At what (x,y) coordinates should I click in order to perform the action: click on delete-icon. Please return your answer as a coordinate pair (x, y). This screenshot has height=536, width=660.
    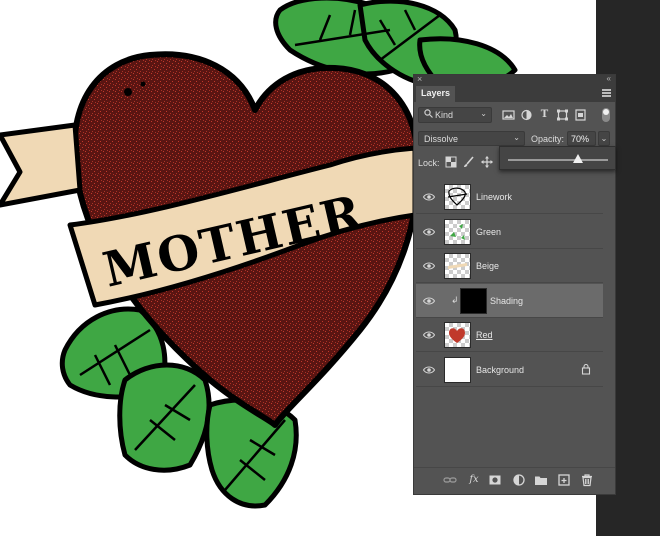
    Looking at the image, I should click on (587, 480).